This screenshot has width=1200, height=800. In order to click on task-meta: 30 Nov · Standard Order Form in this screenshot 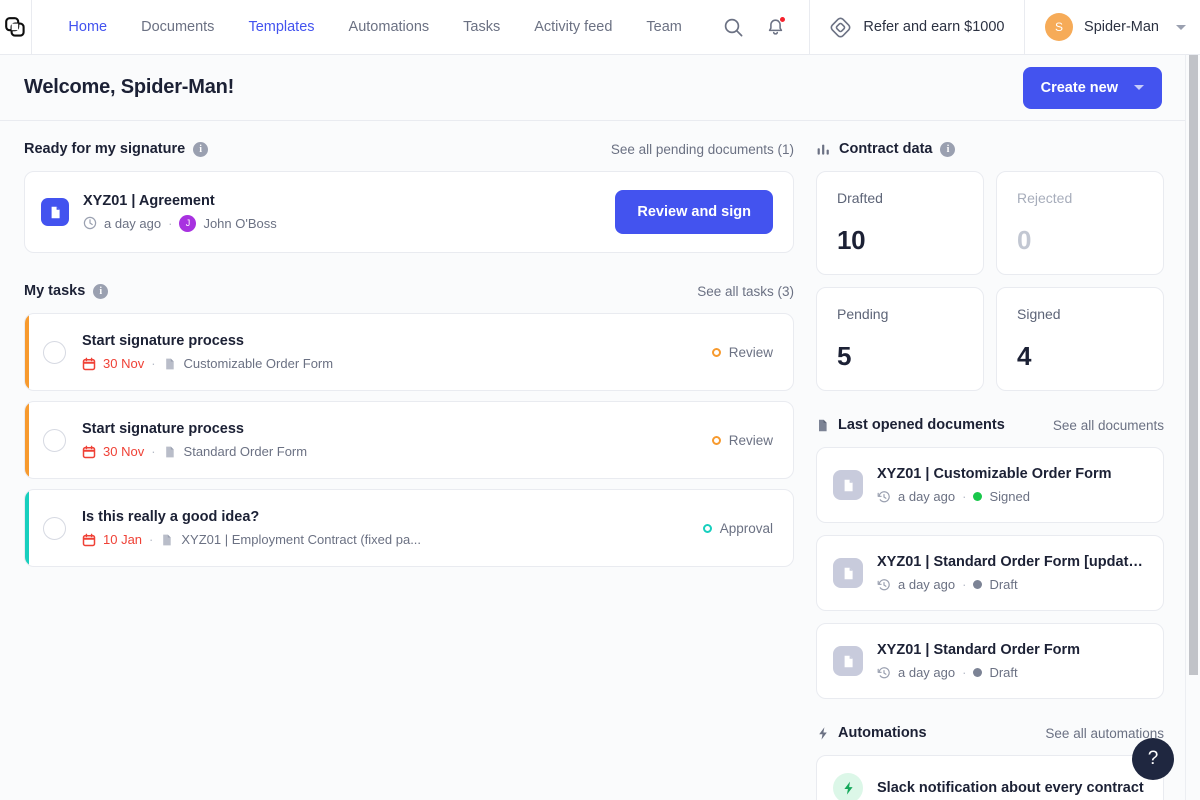, I will do `click(194, 451)`.